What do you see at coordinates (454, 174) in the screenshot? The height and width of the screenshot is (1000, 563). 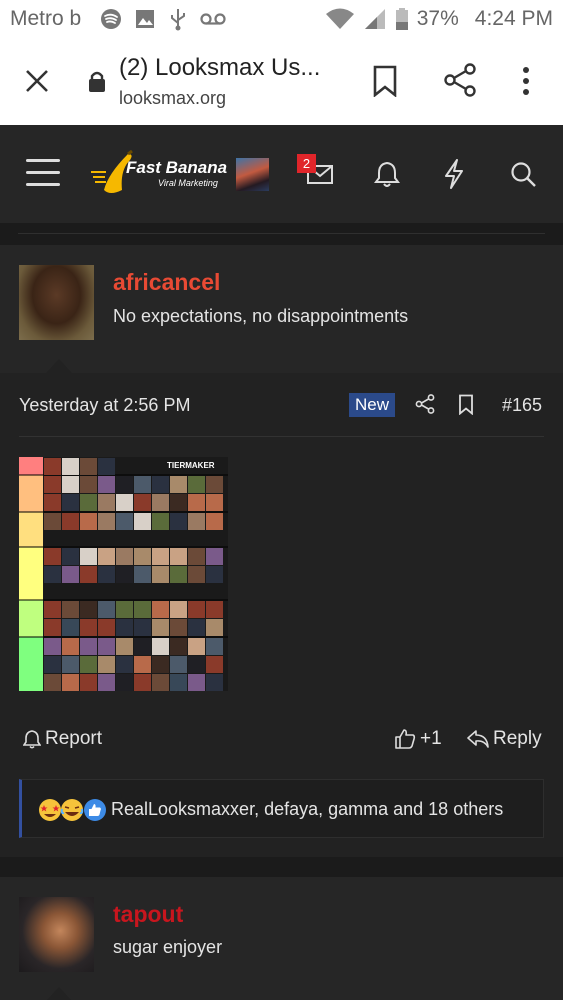 I see `lightning-bolt-icon` at bounding box center [454, 174].